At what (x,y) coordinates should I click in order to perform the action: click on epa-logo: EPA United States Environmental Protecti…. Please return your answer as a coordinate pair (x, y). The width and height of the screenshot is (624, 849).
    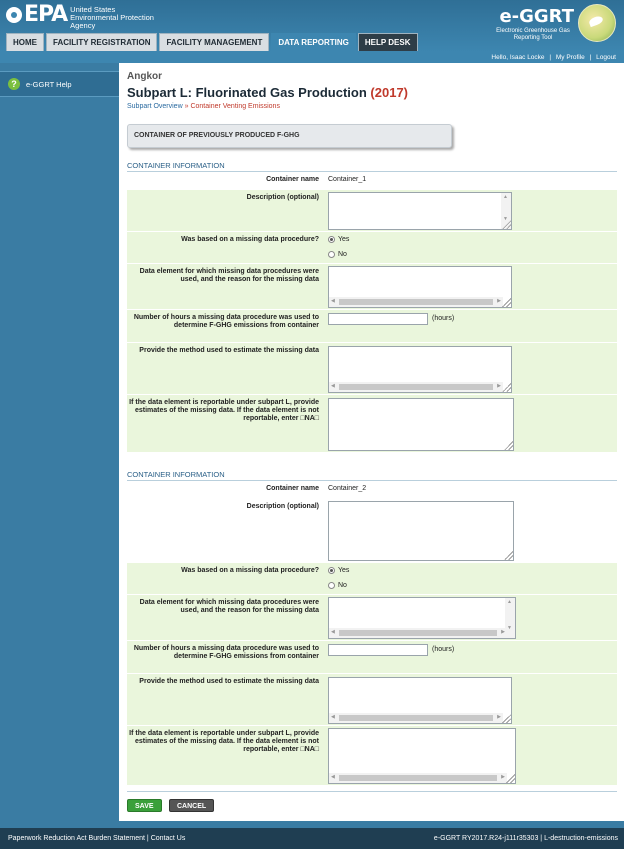
    Looking at the image, I should click on (80, 17).